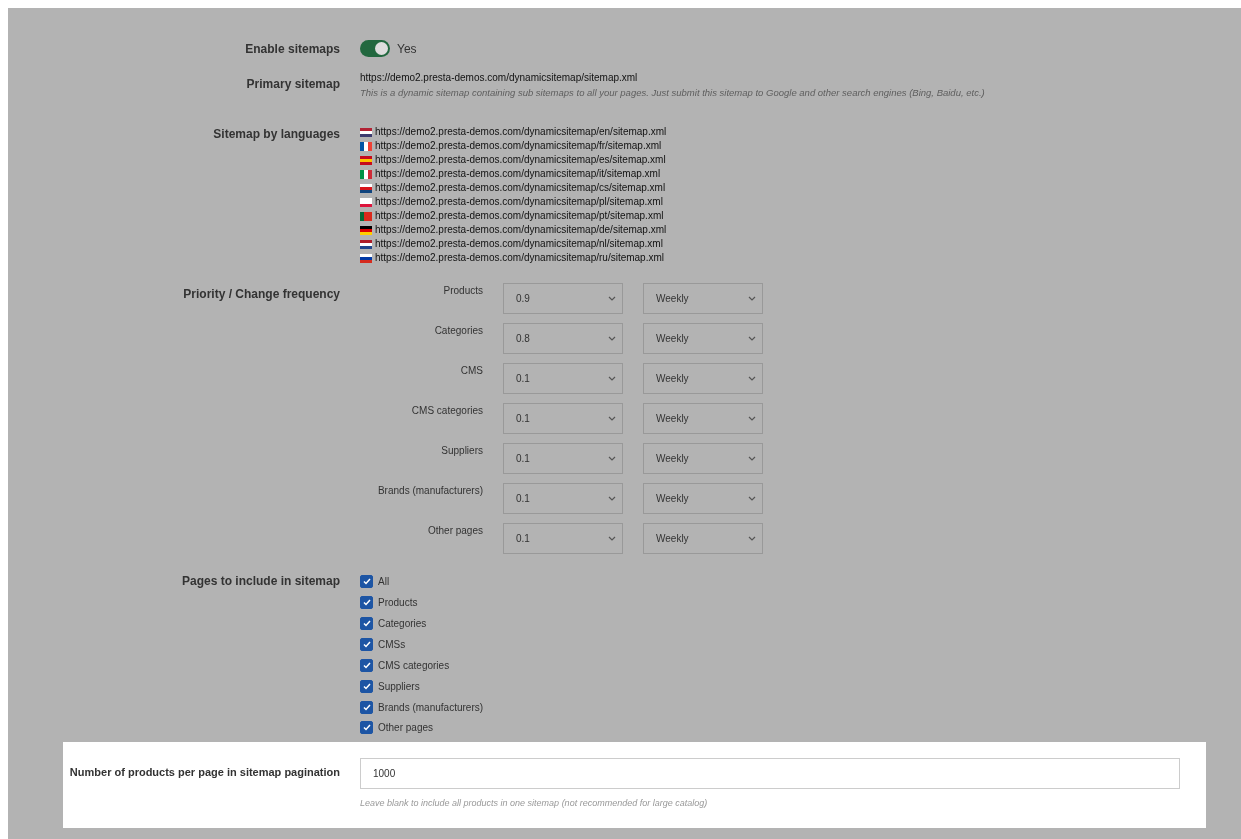 This screenshot has width=1241, height=839. What do you see at coordinates (392, 644) in the screenshot?
I see `checkbox-label: CMSs` at bounding box center [392, 644].